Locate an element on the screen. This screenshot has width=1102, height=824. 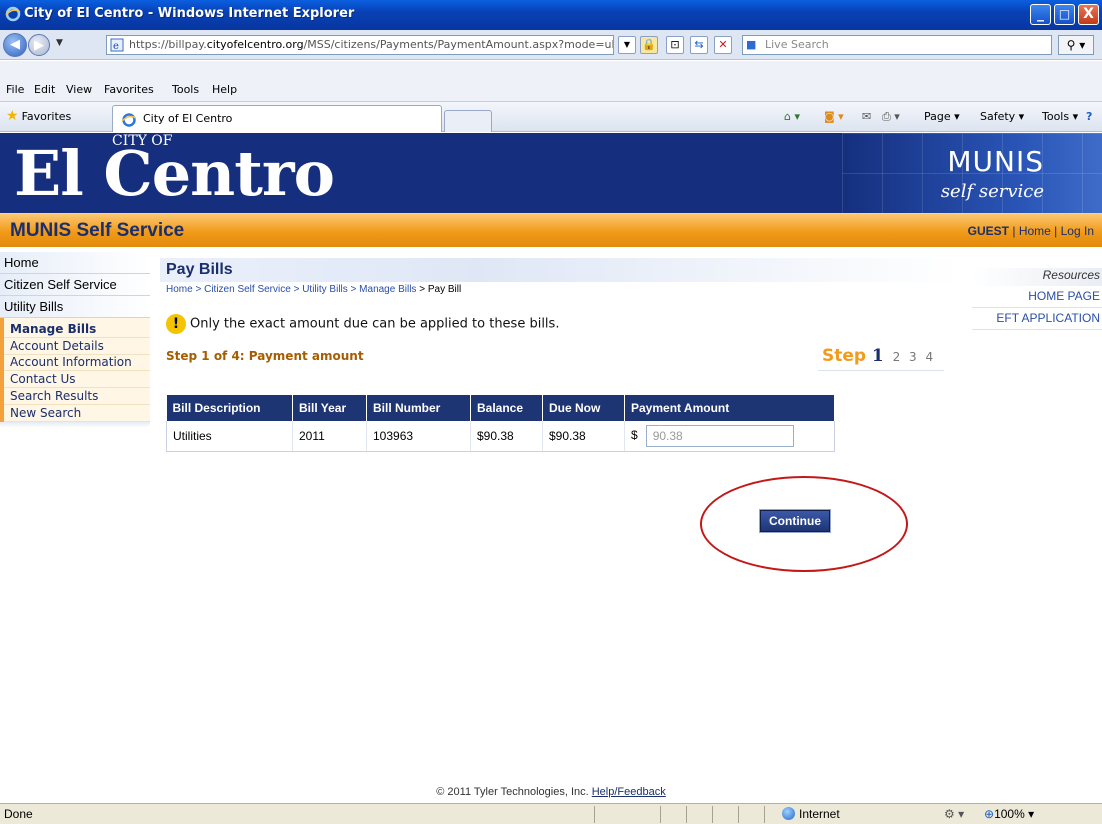
table-row: Utilities 2011 103963 $90.38 $90.38 $ is located at coordinates (500, 436).